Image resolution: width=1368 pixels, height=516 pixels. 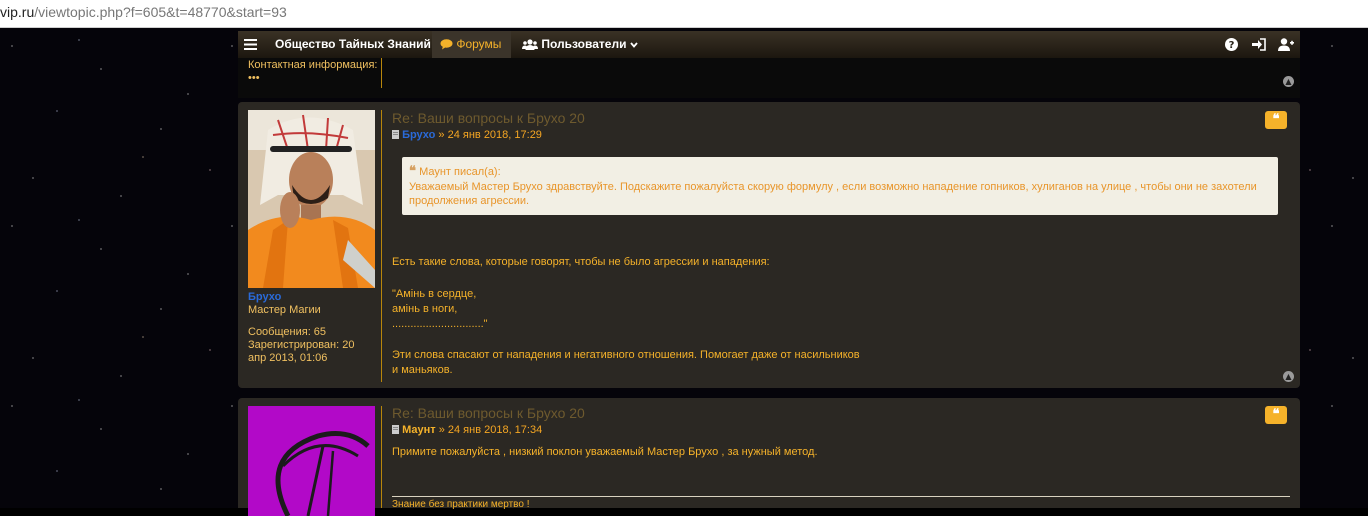 What do you see at coordinates (422, 370) in the screenshot?
I see `body-line: и маньяков.` at bounding box center [422, 370].